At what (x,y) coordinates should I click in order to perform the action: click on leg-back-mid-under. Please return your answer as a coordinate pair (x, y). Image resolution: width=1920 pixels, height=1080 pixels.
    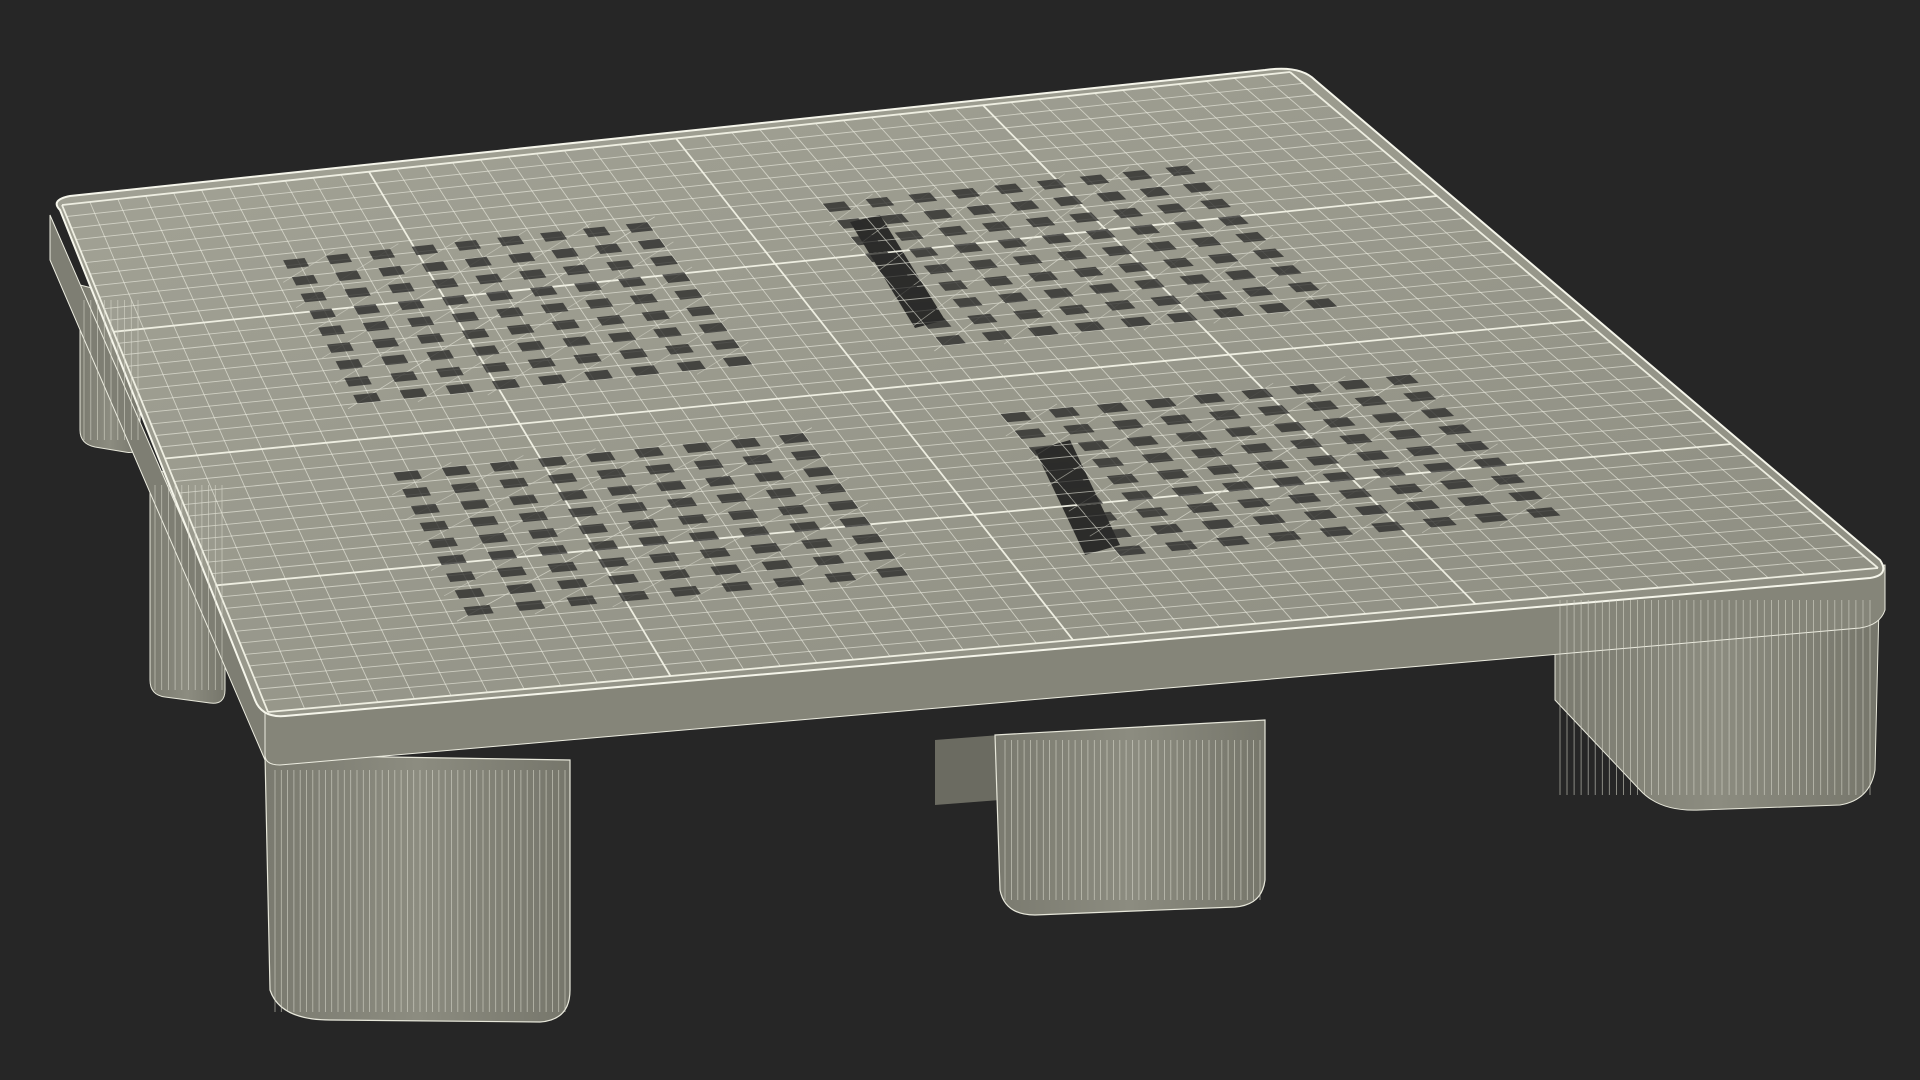
    Looking at the image, I should click on (967, 770).